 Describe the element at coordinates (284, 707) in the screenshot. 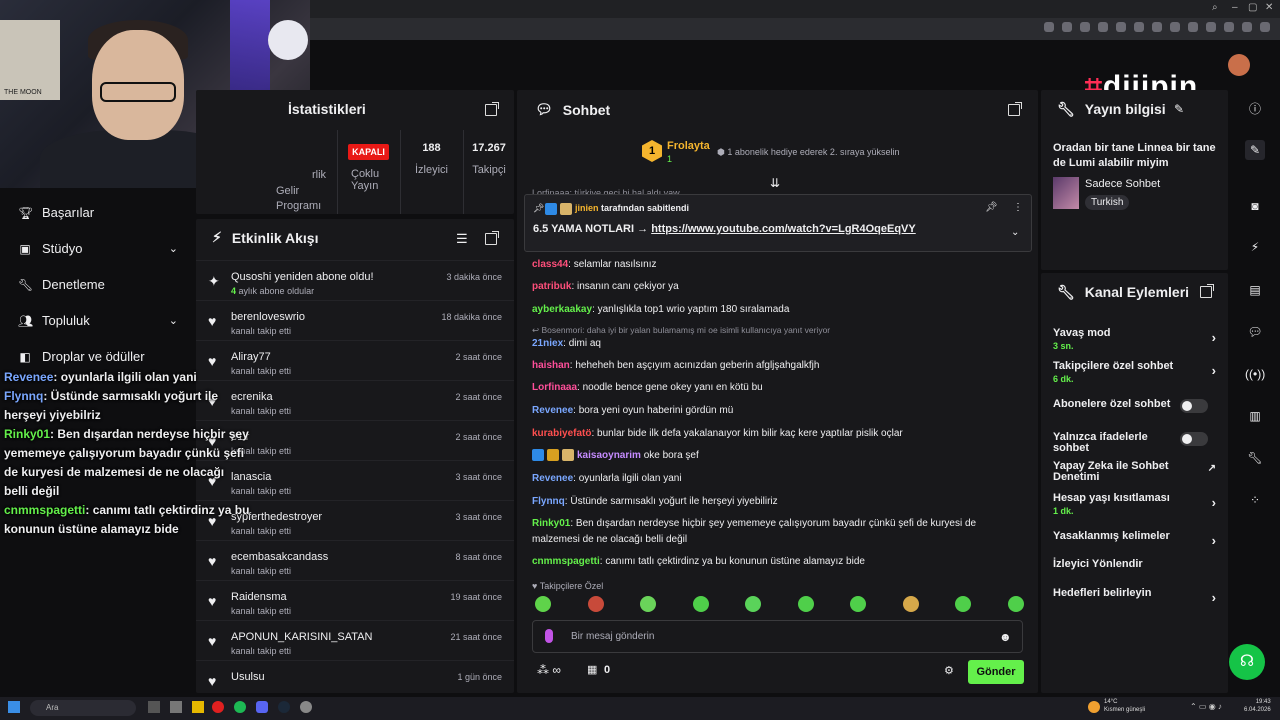

I see `steam-icon` at that location.